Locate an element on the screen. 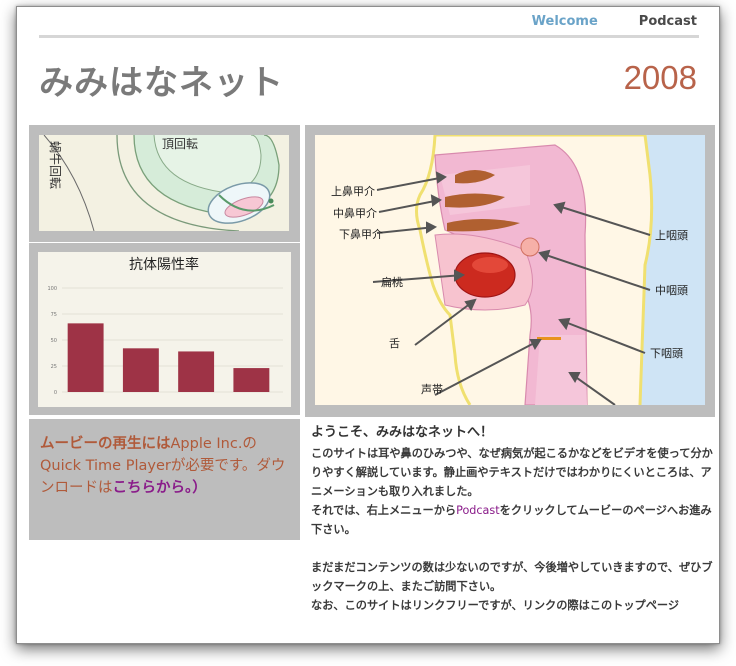 Image resolution: width=736 pixels, height=666 pixels. site-title: みみはなネット is located at coordinates (161, 83).